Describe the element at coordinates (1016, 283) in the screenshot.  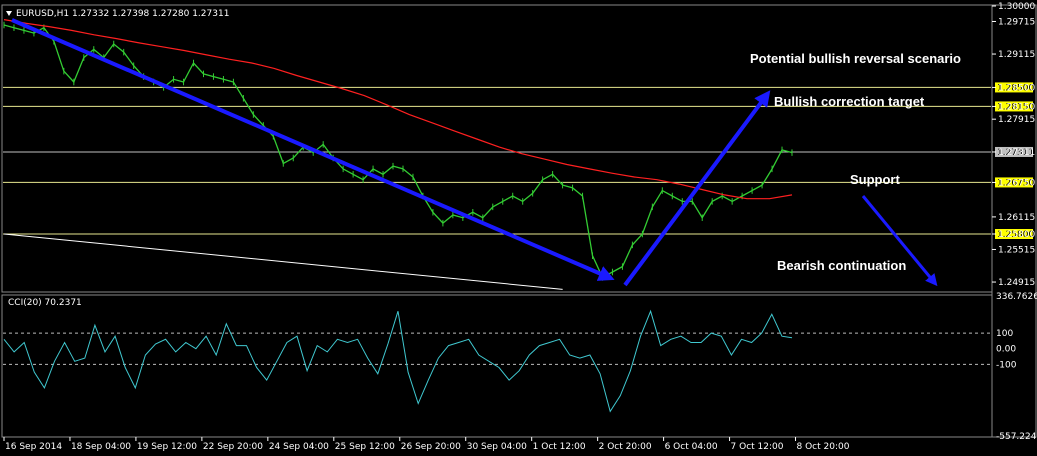
I see `price-tick-label: 1.24915` at that location.